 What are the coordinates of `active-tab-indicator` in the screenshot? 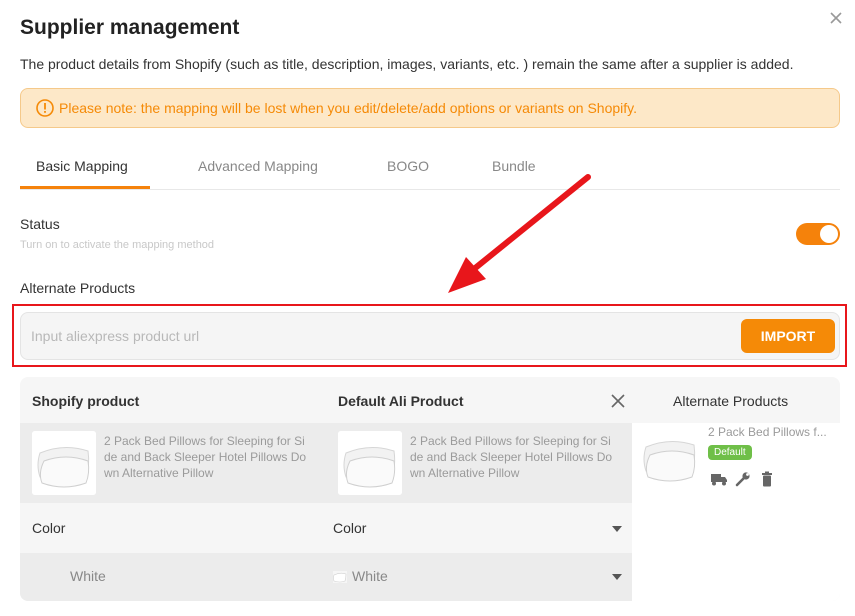 It's located at (85, 187).